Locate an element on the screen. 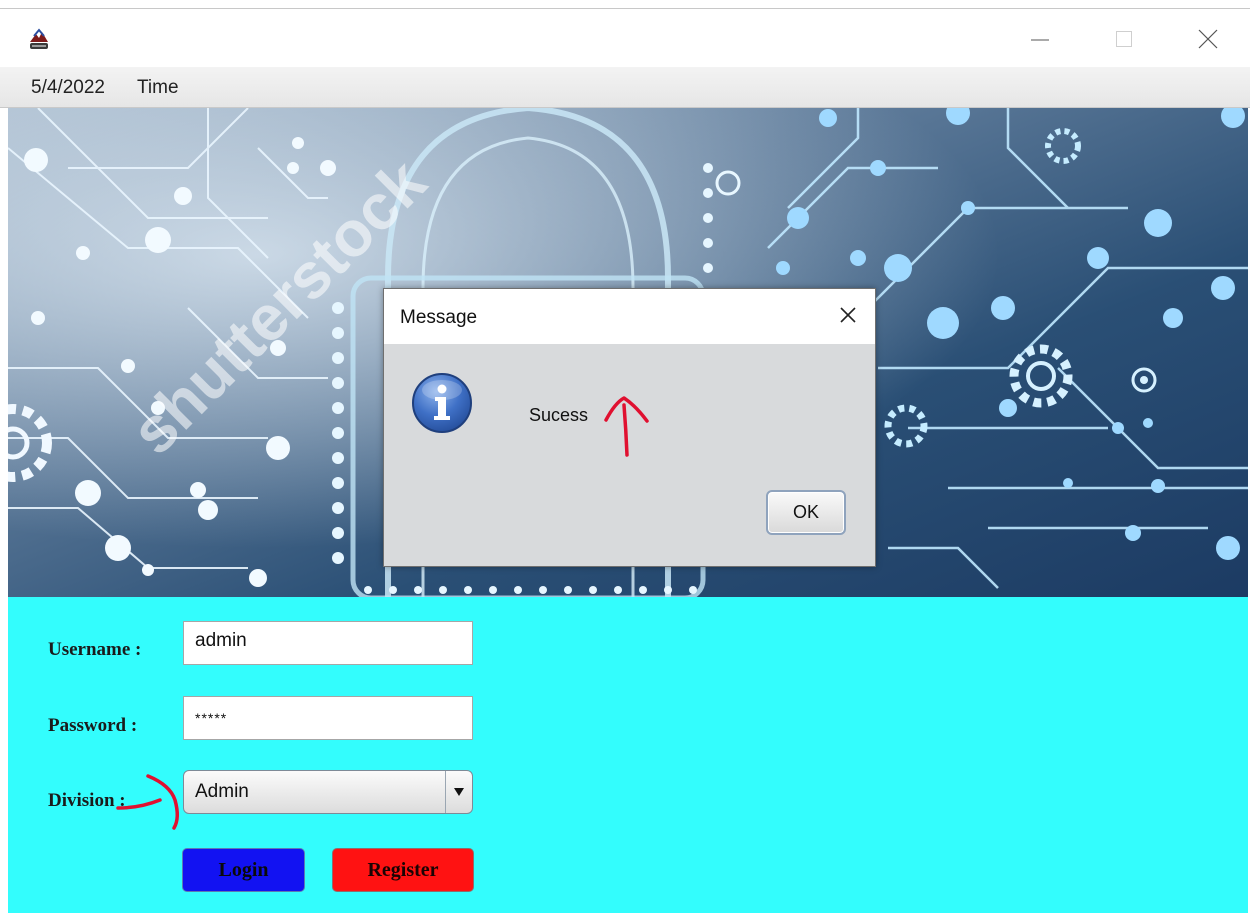 The width and height of the screenshot is (1250, 913). minimize-icon is located at coordinates (1040, 40).